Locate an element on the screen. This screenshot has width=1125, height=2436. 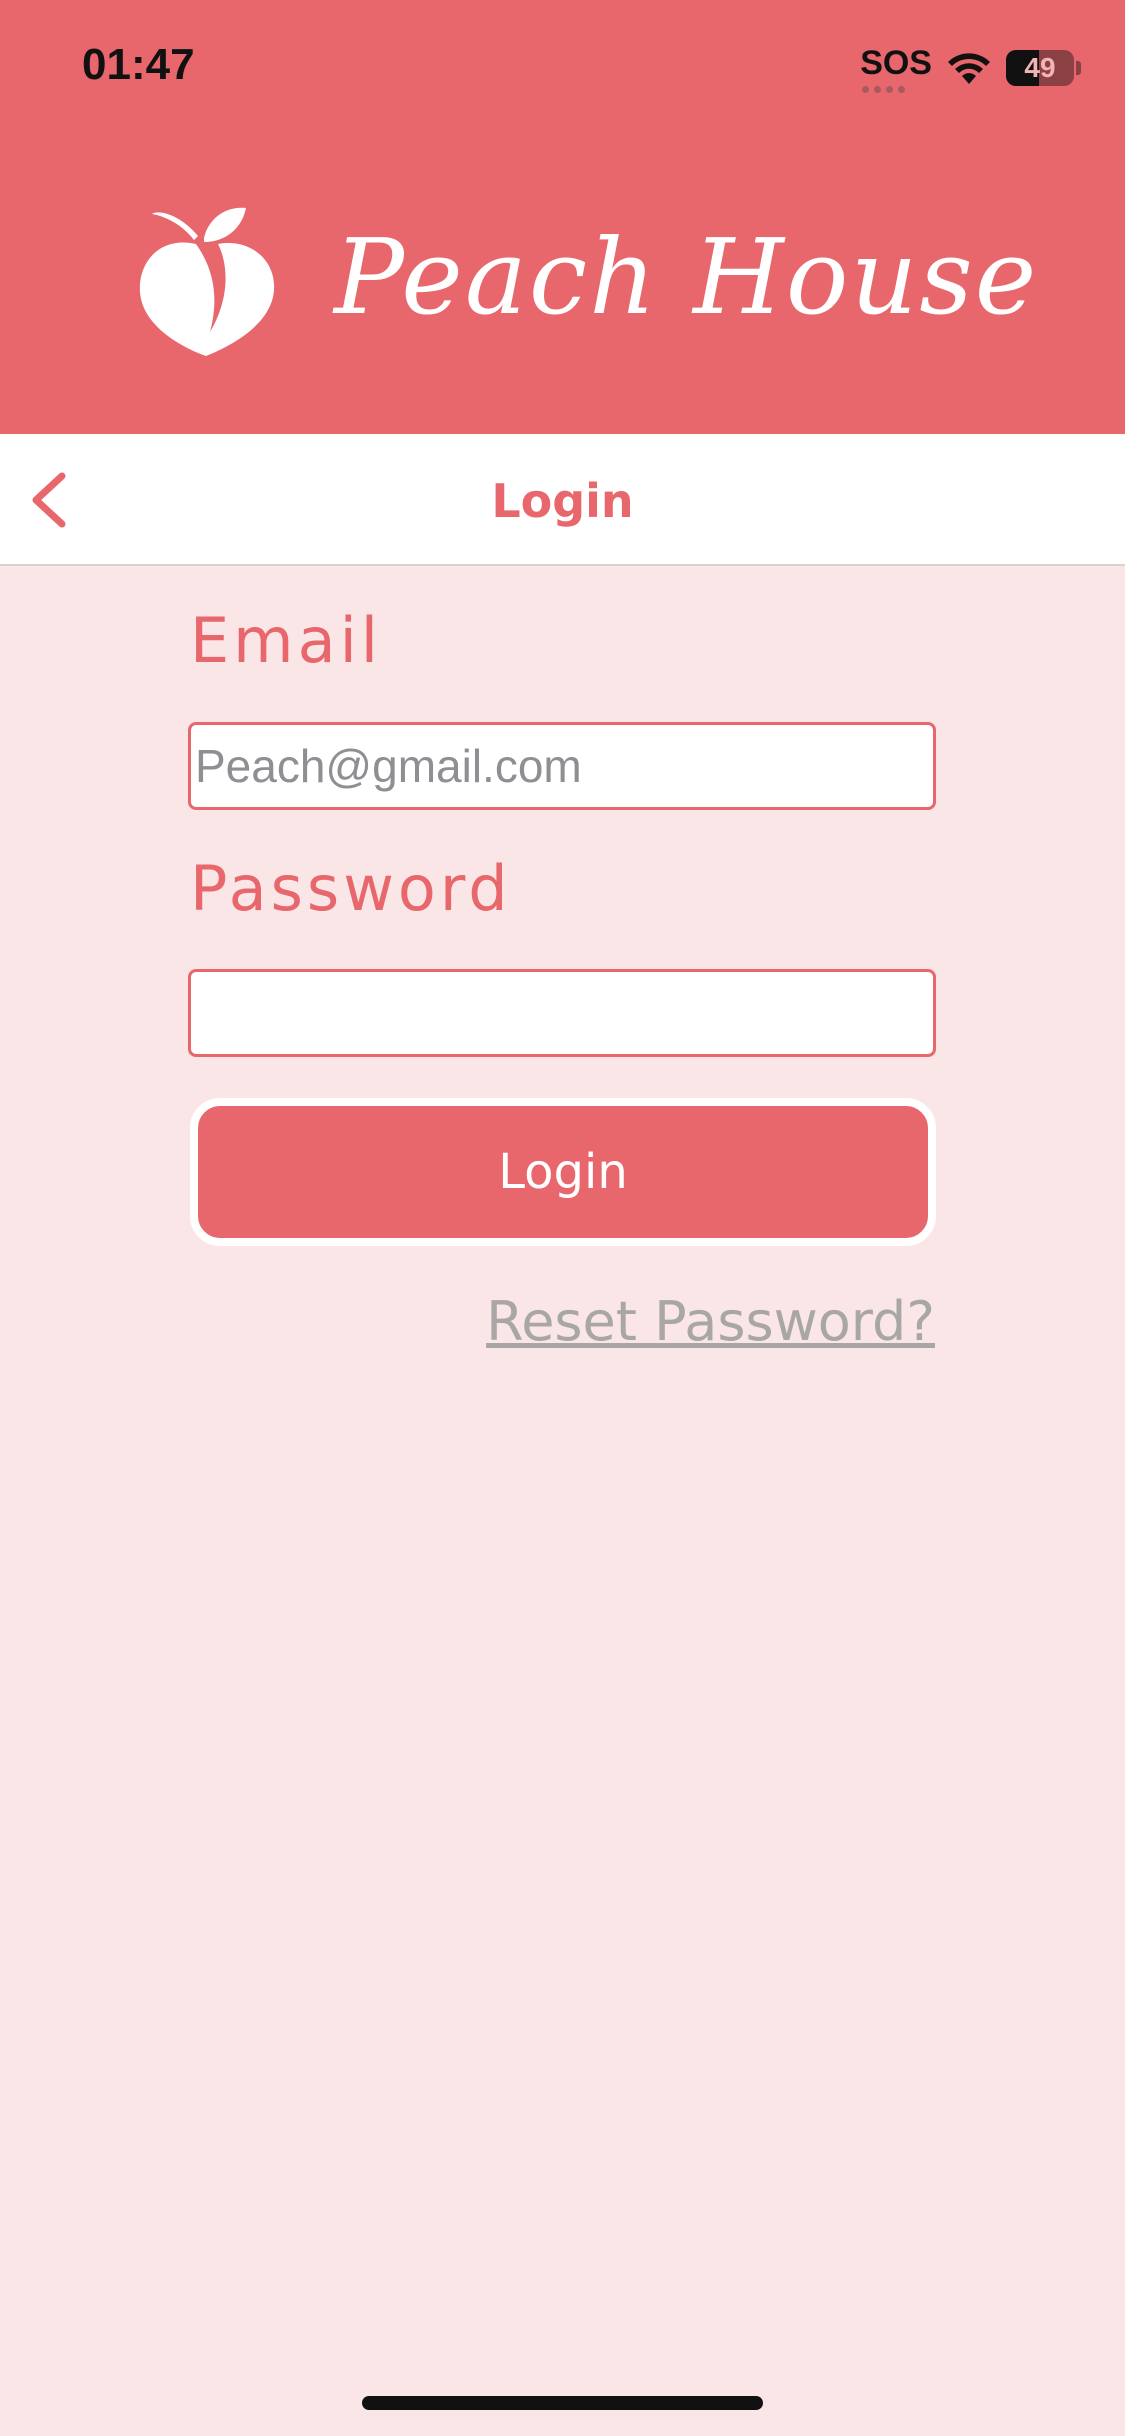
sos-indicator: SOS is located at coordinates (896, 68).